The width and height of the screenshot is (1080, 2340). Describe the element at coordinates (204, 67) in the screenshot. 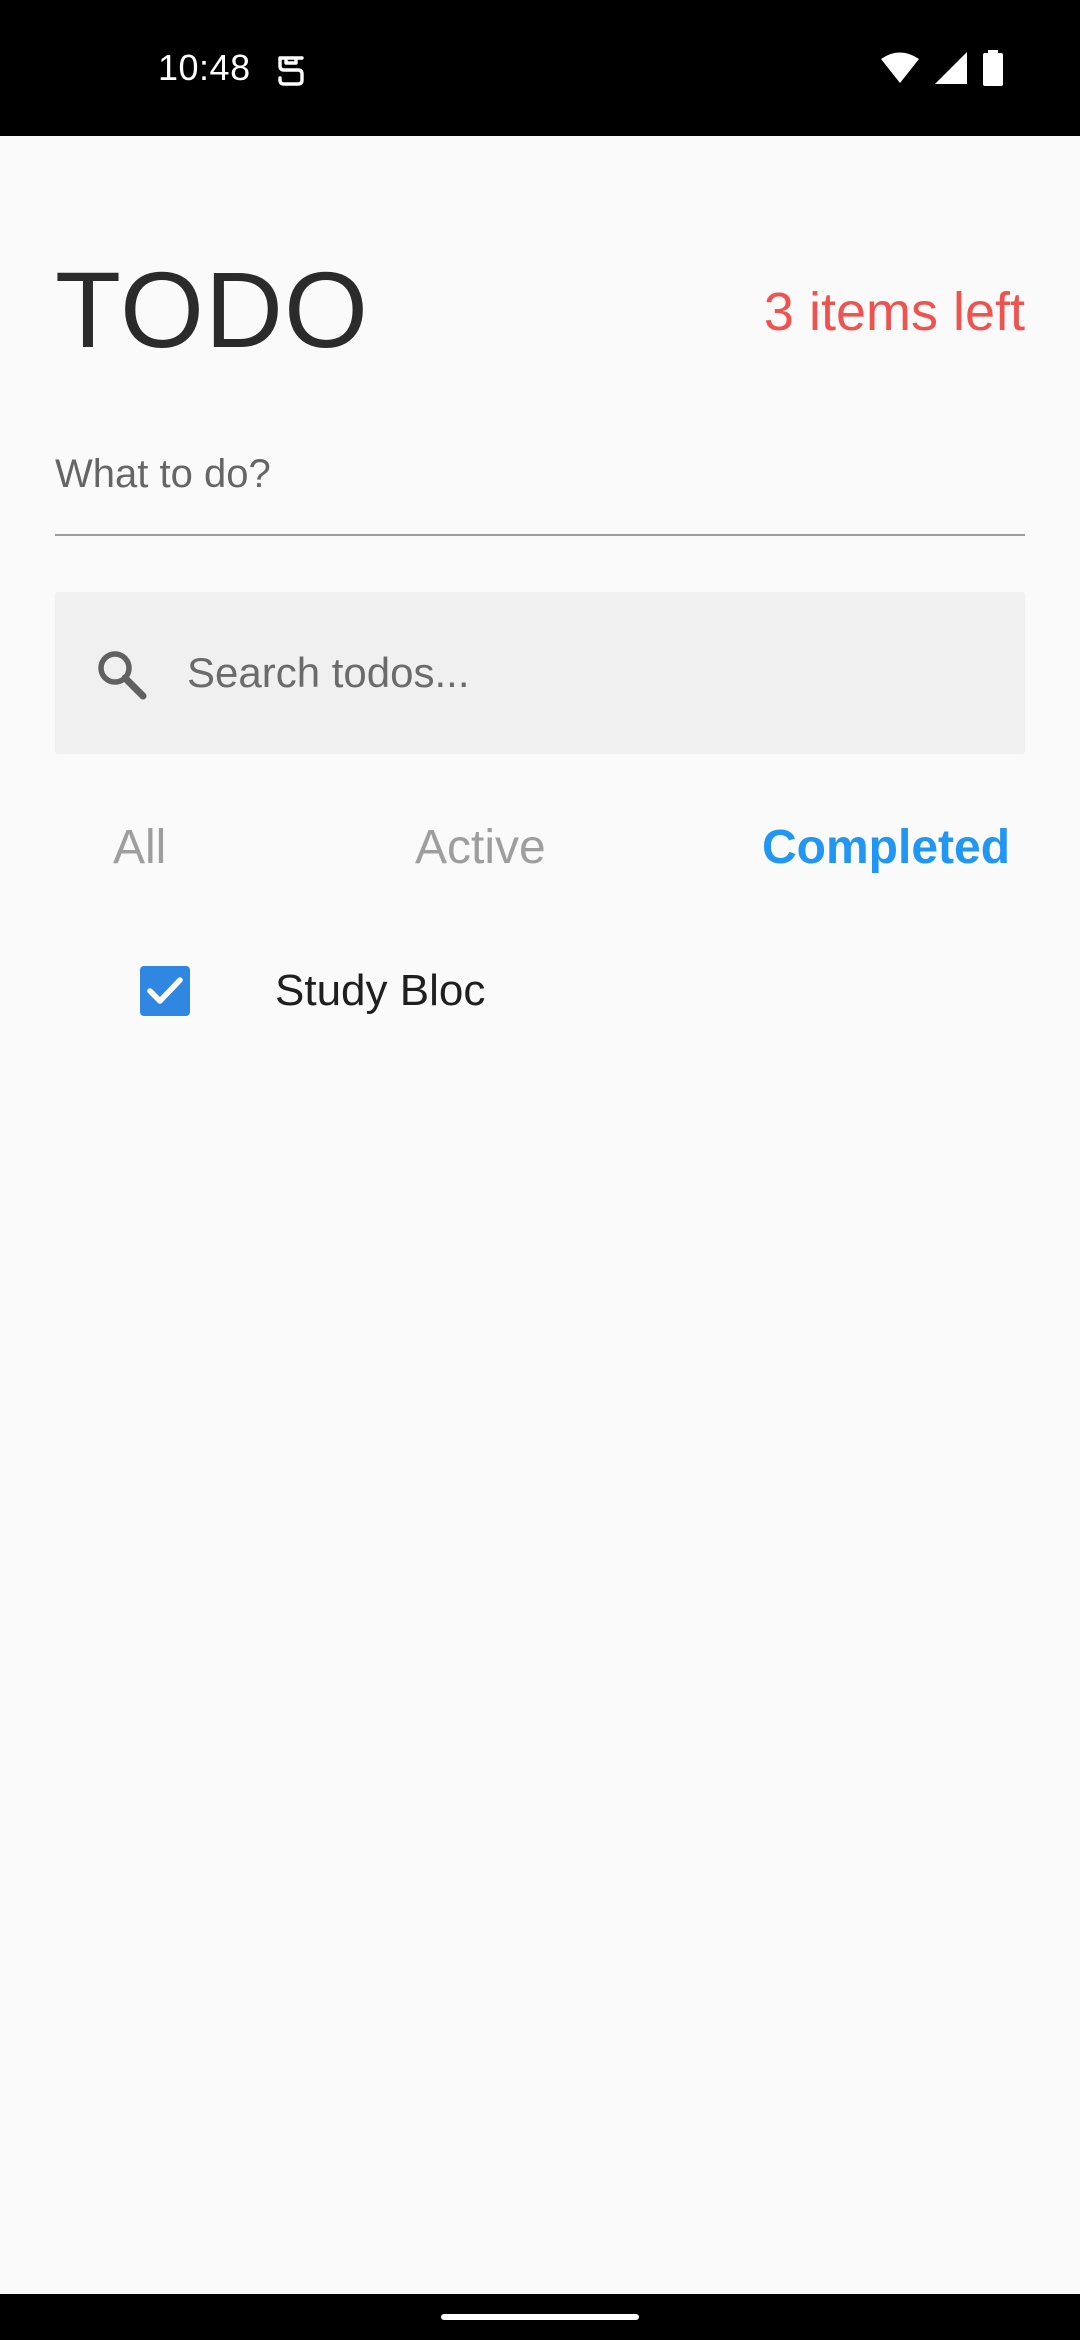

I see `status-time: 10:48` at that location.